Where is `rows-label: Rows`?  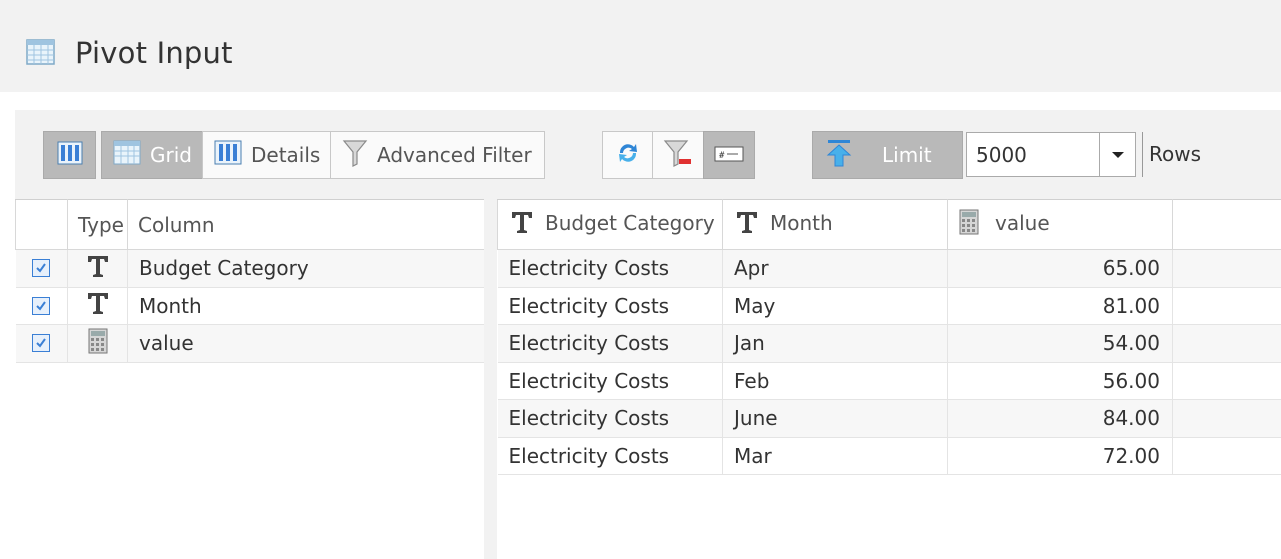 rows-label: Rows is located at coordinates (1171, 154).